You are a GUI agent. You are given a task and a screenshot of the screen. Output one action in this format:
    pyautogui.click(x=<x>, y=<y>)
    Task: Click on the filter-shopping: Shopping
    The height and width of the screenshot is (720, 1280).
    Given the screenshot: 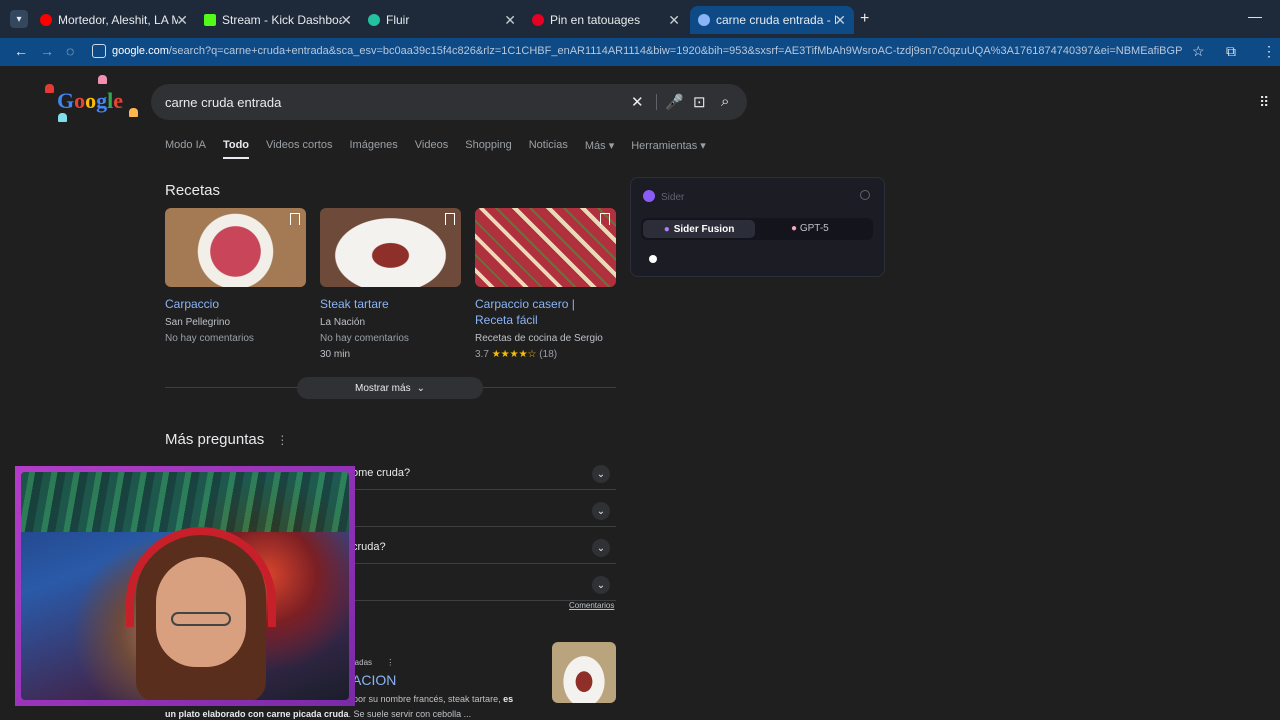 What is the action you would take?
    pyautogui.click(x=488, y=149)
    